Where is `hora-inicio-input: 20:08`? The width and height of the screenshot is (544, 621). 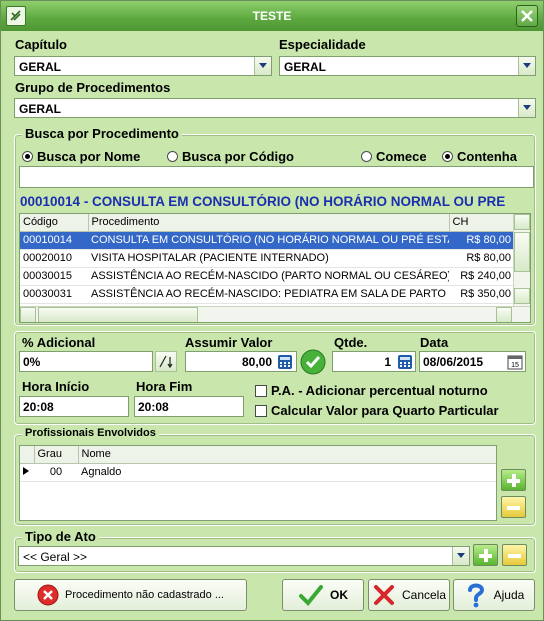 hora-inicio-input: 20:08 is located at coordinates (74, 406).